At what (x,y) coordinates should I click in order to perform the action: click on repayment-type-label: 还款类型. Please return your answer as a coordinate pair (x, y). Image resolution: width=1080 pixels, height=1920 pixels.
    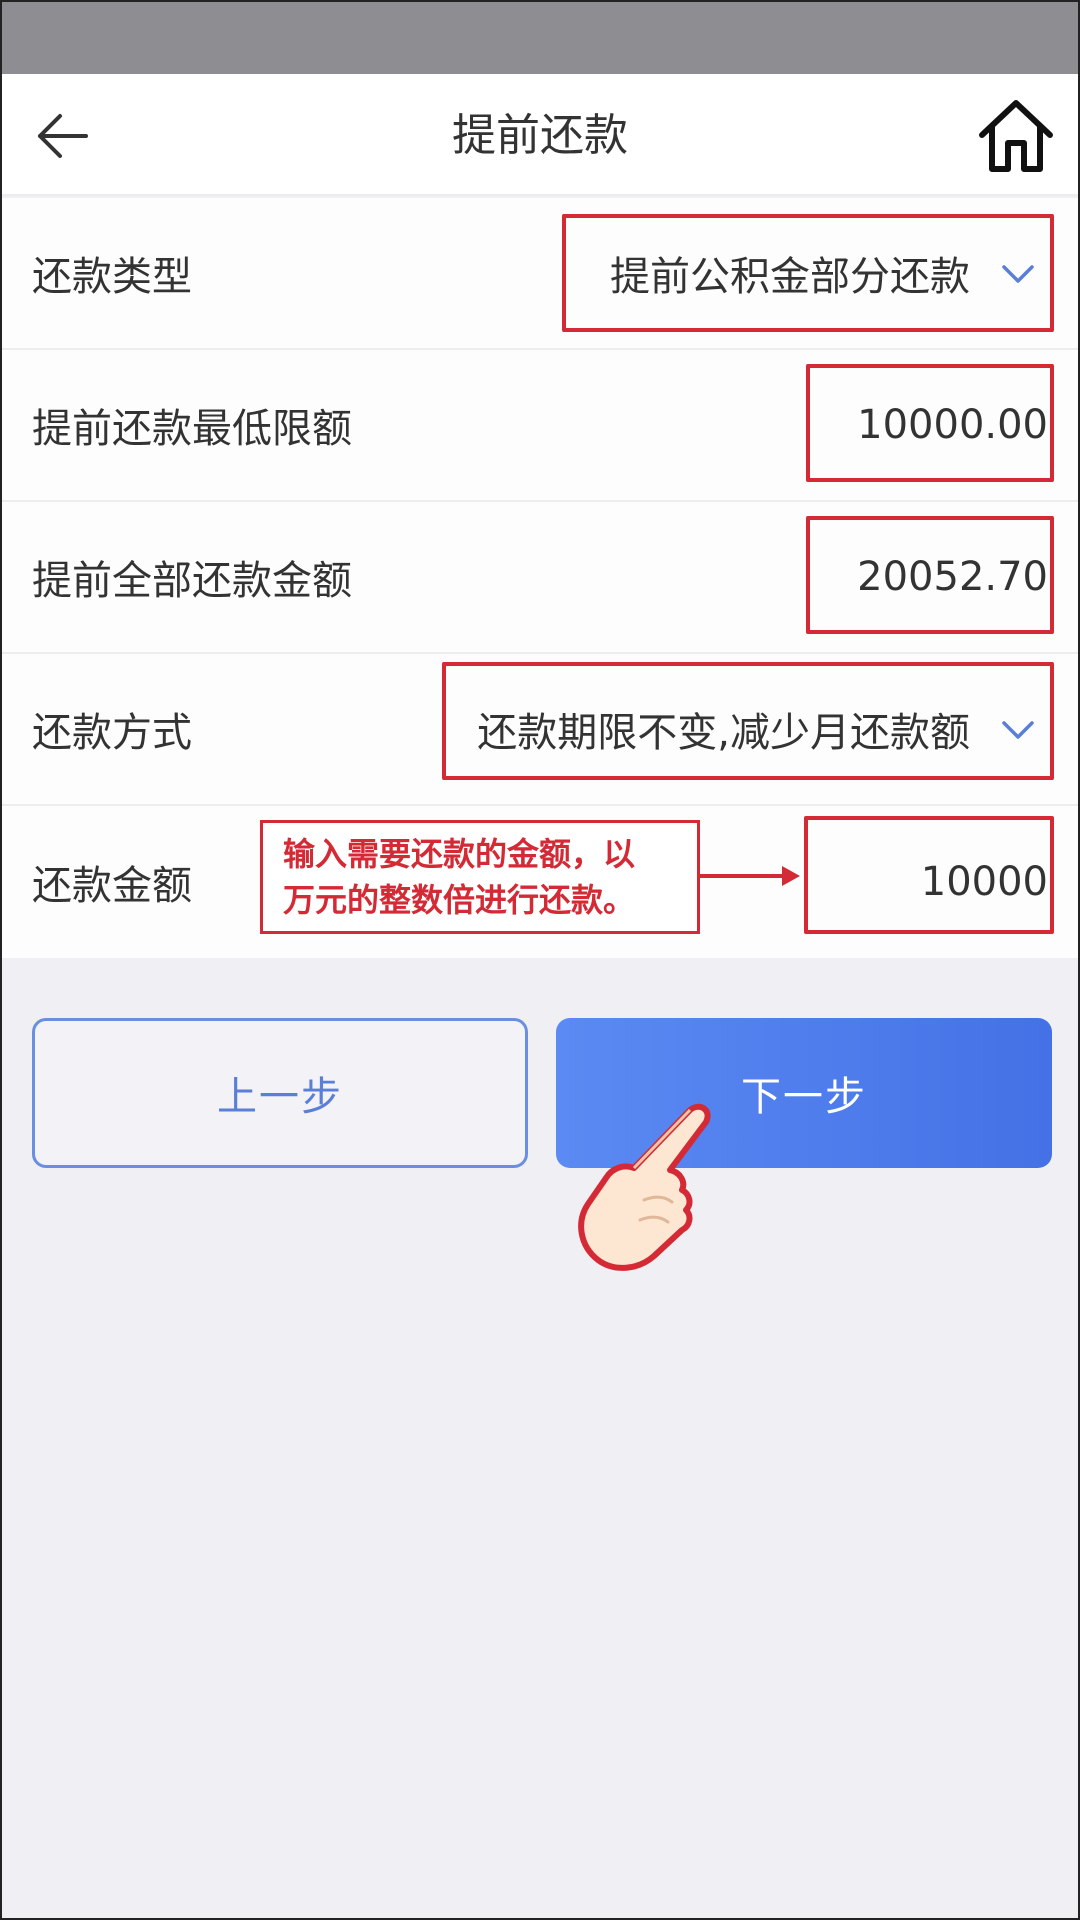
    Looking at the image, I should click on (112, 277).